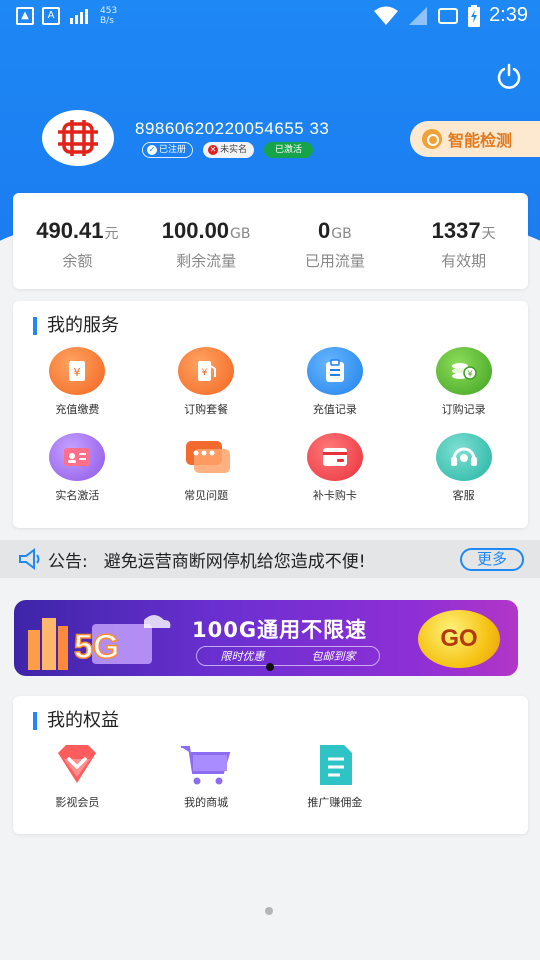 The image size is (540, 960). What do you see at coordinates (335, 765) in the screenshot?
I see `document-icon` at bounding box center [335, 765].